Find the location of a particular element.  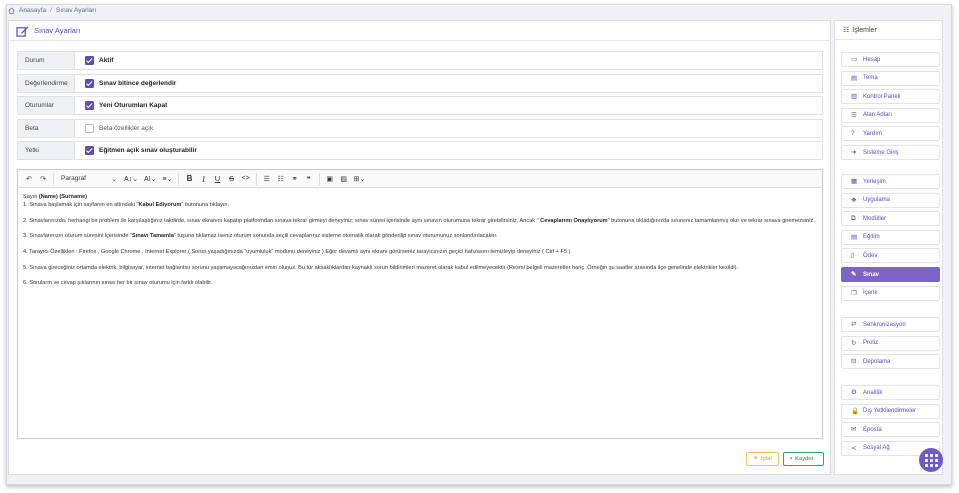

sidebar-item-label: İçerik is located at coordinates (870, 293).